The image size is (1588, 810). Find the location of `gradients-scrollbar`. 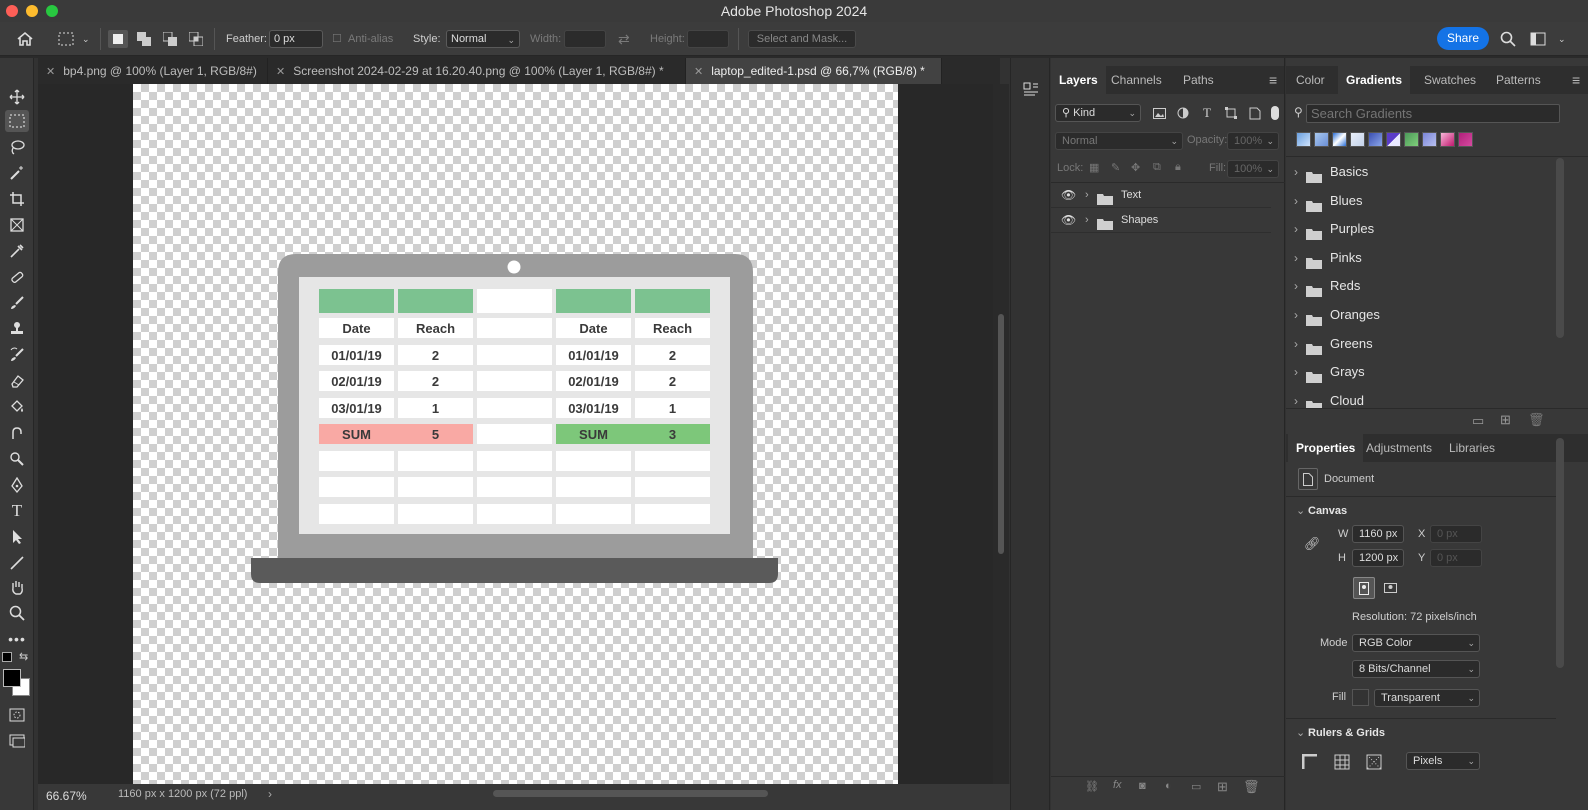

gradients-scrollbar is located at coordinates (1560, 248).